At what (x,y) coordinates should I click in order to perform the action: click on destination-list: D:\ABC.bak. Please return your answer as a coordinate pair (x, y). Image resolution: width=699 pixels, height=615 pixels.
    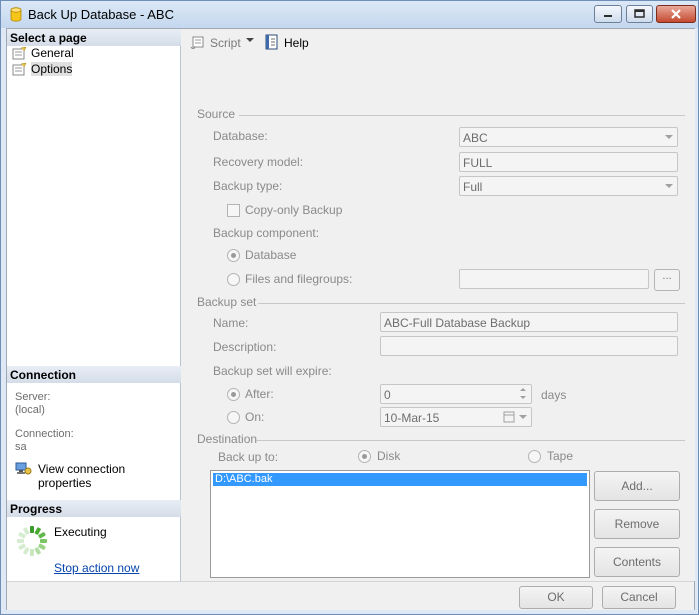
    Looking at the image, I should click on (400, 524).